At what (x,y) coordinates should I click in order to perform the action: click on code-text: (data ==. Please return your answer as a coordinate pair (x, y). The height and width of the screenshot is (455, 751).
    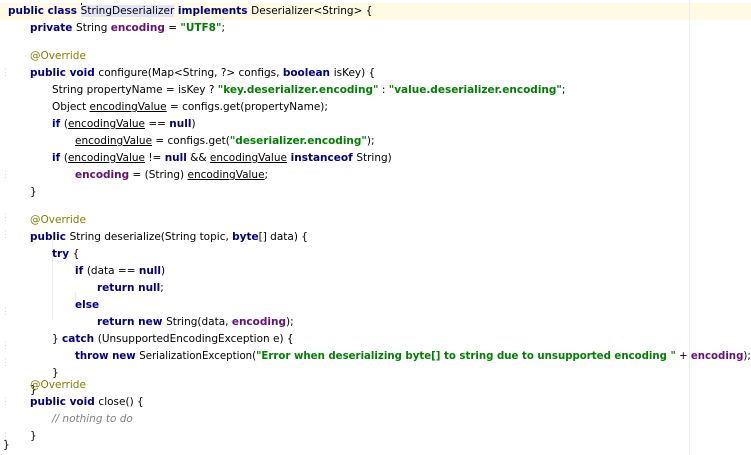
    Looking at the image, I should click on (112, 271).